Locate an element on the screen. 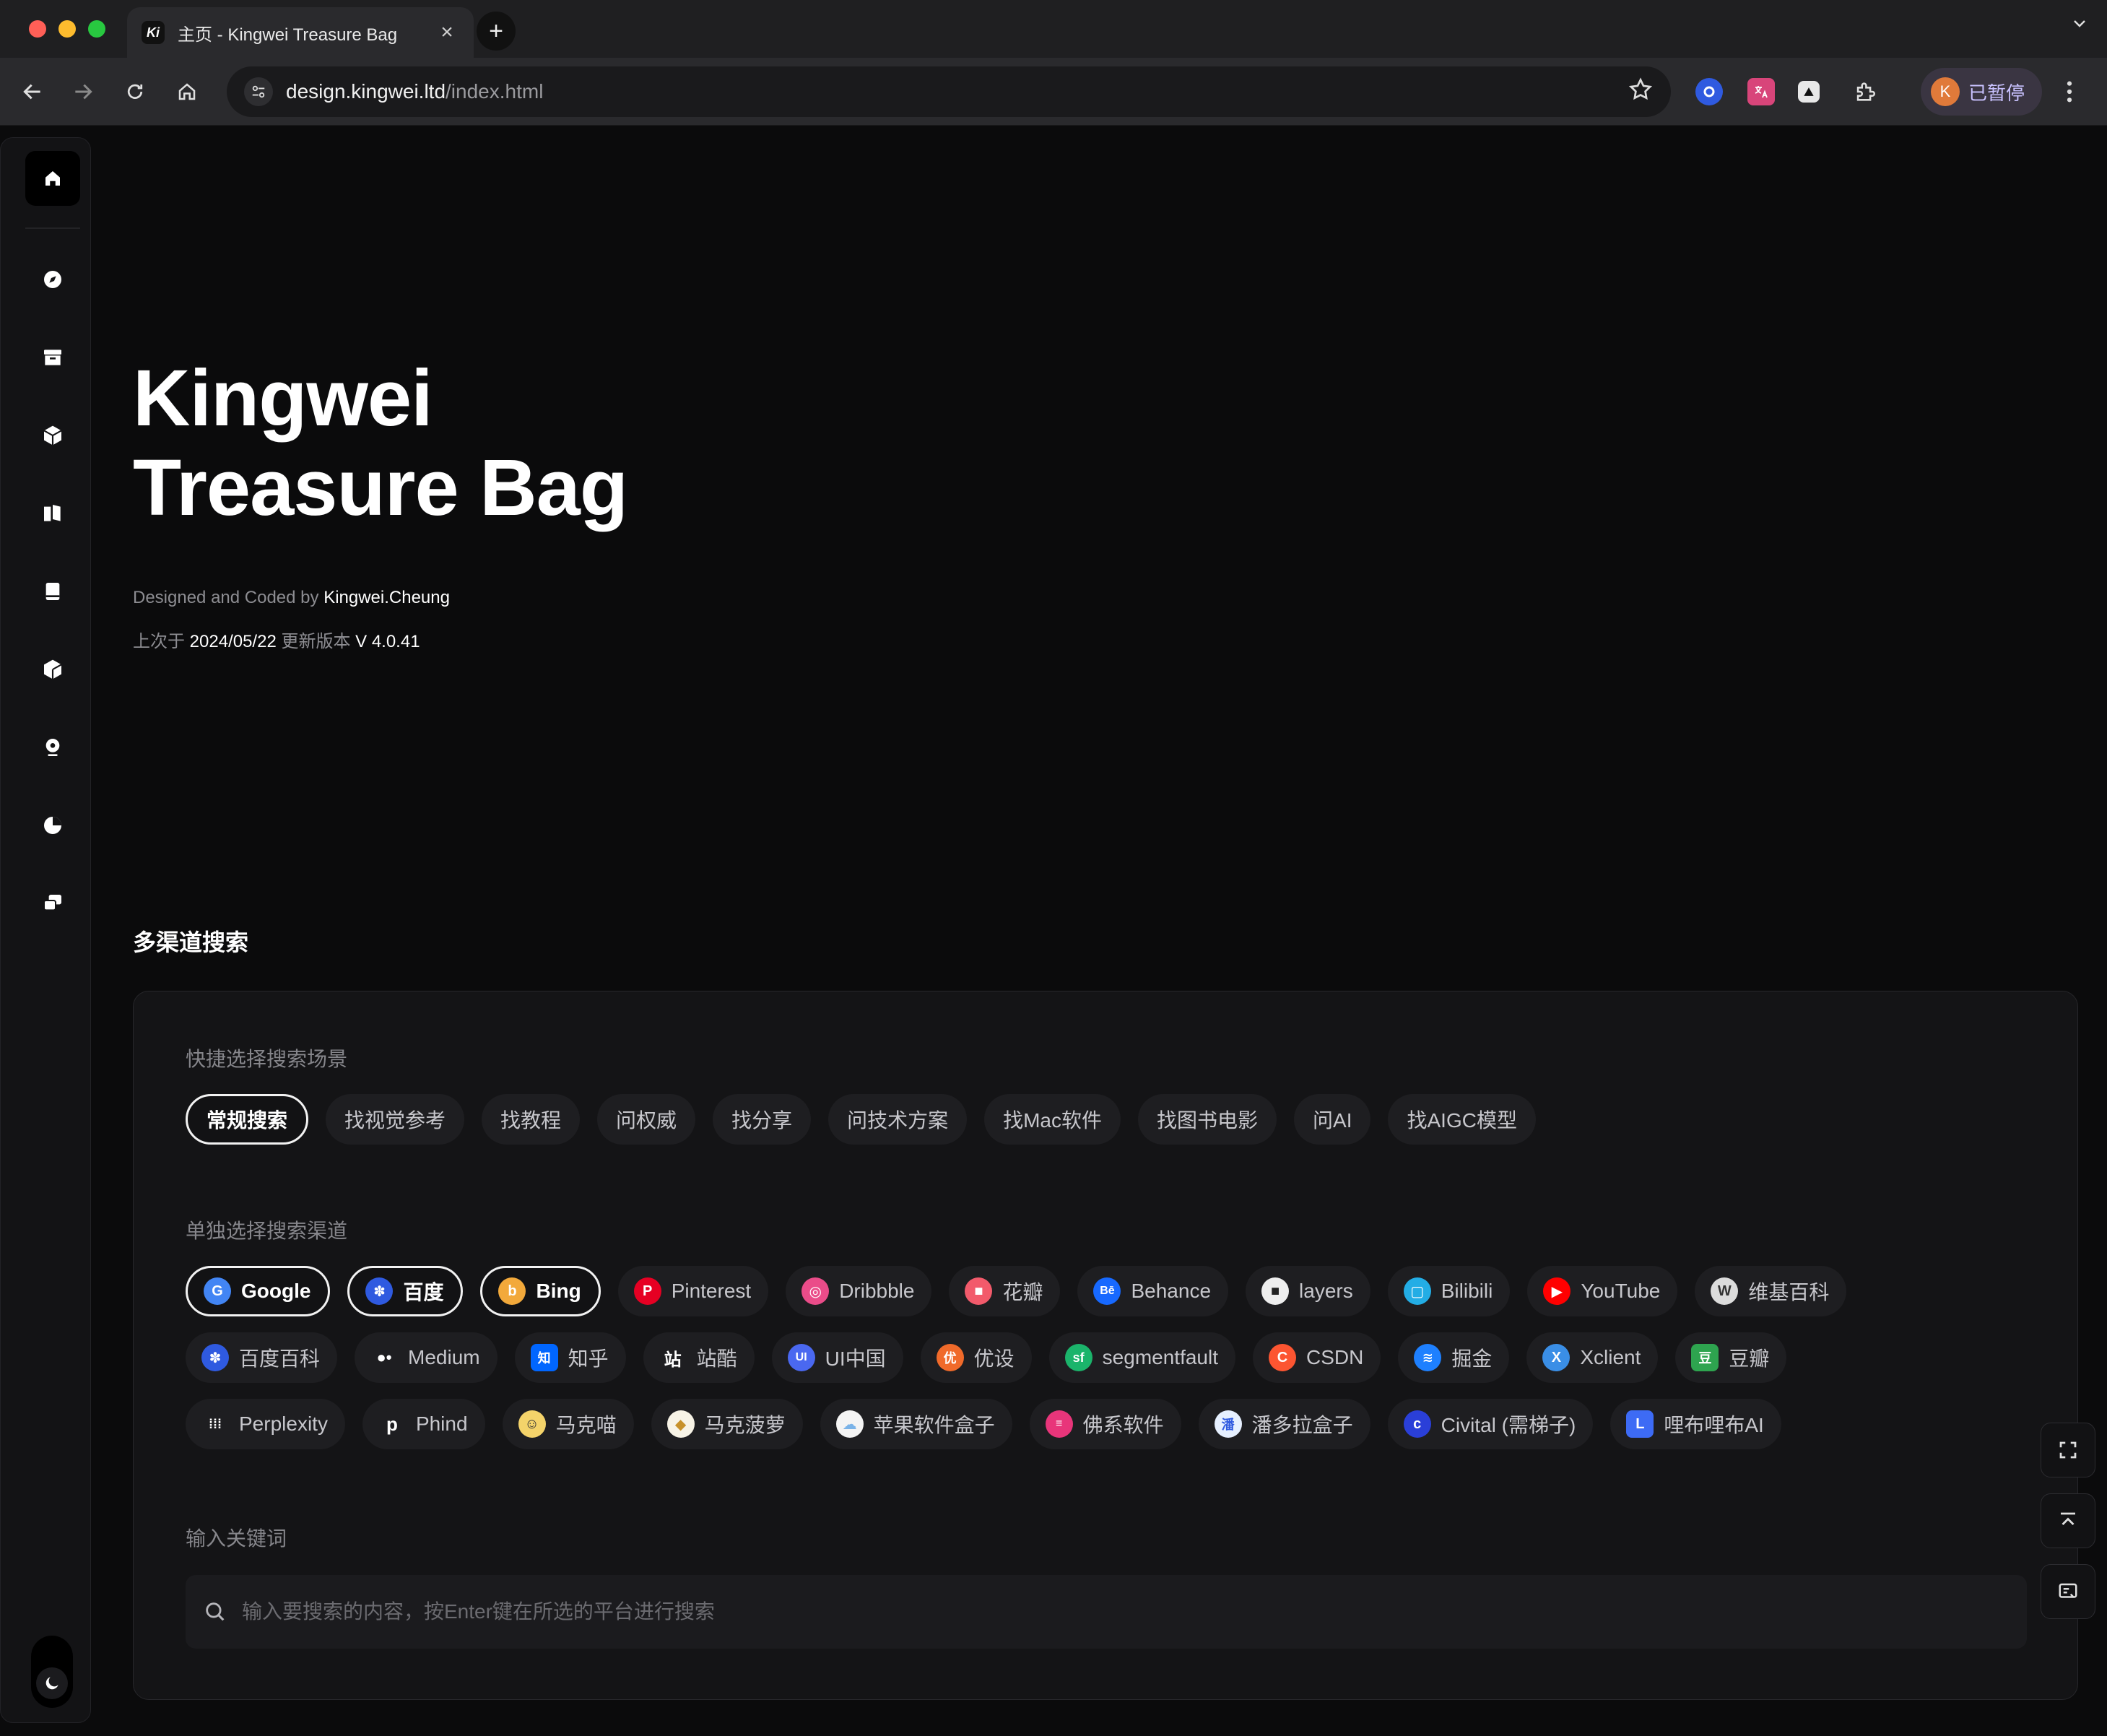 The image size is (2107, 1736). scene-pill-general: 常规搜索 is located at coordinates (248, 1119).